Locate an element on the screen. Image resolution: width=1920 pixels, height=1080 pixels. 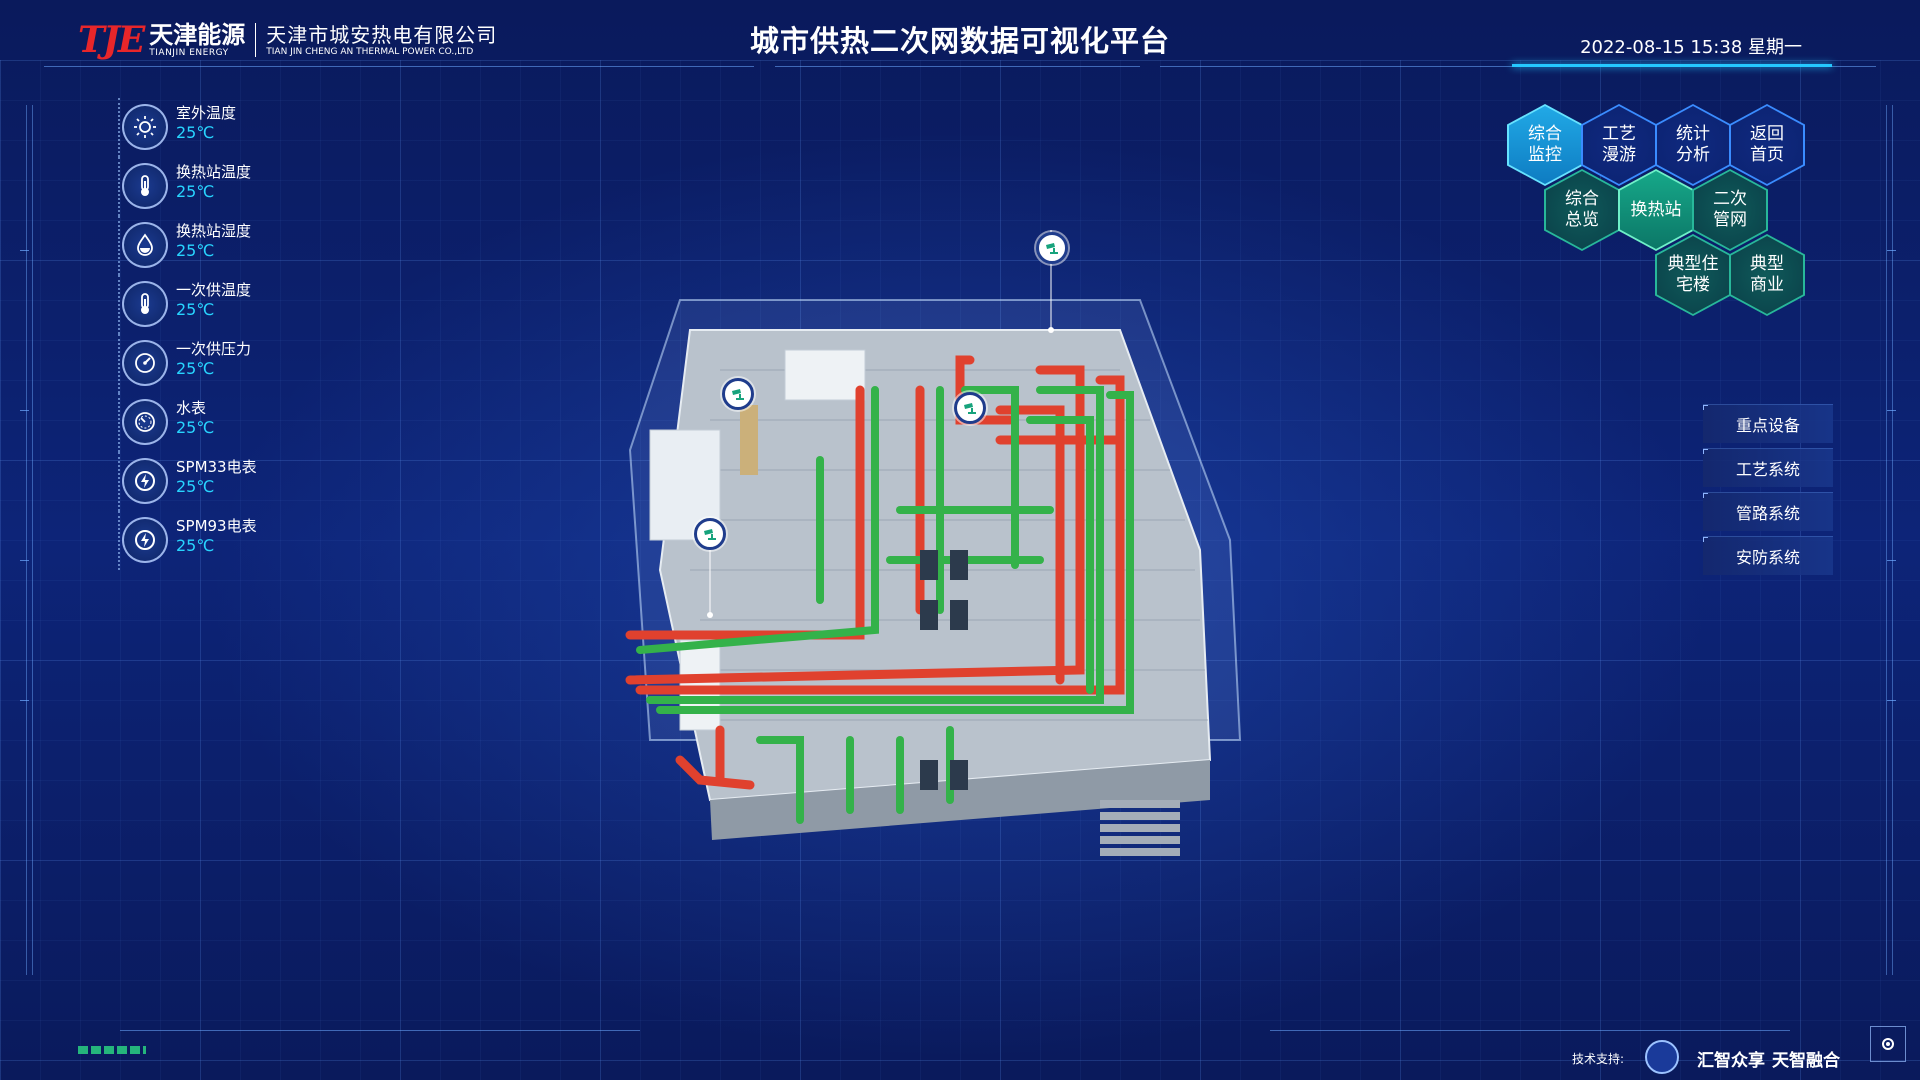
nav-label: 返回首页 is located at coordinates (1767, 144).